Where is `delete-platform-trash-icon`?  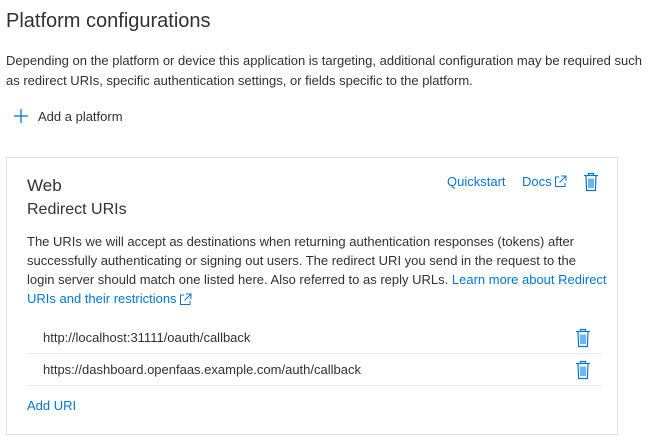
delete-platform-trash-icon is located at coordinates (591, 182).